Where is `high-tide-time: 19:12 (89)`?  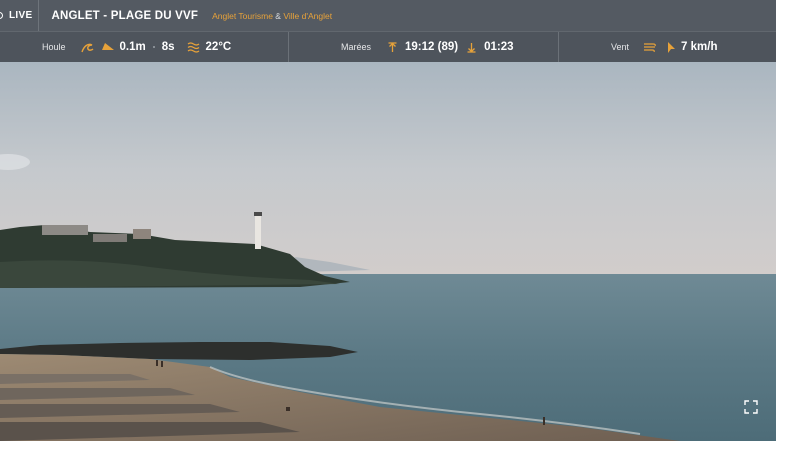
high-tide-time: 19:12 (89) is located at coordinates (432, 47).